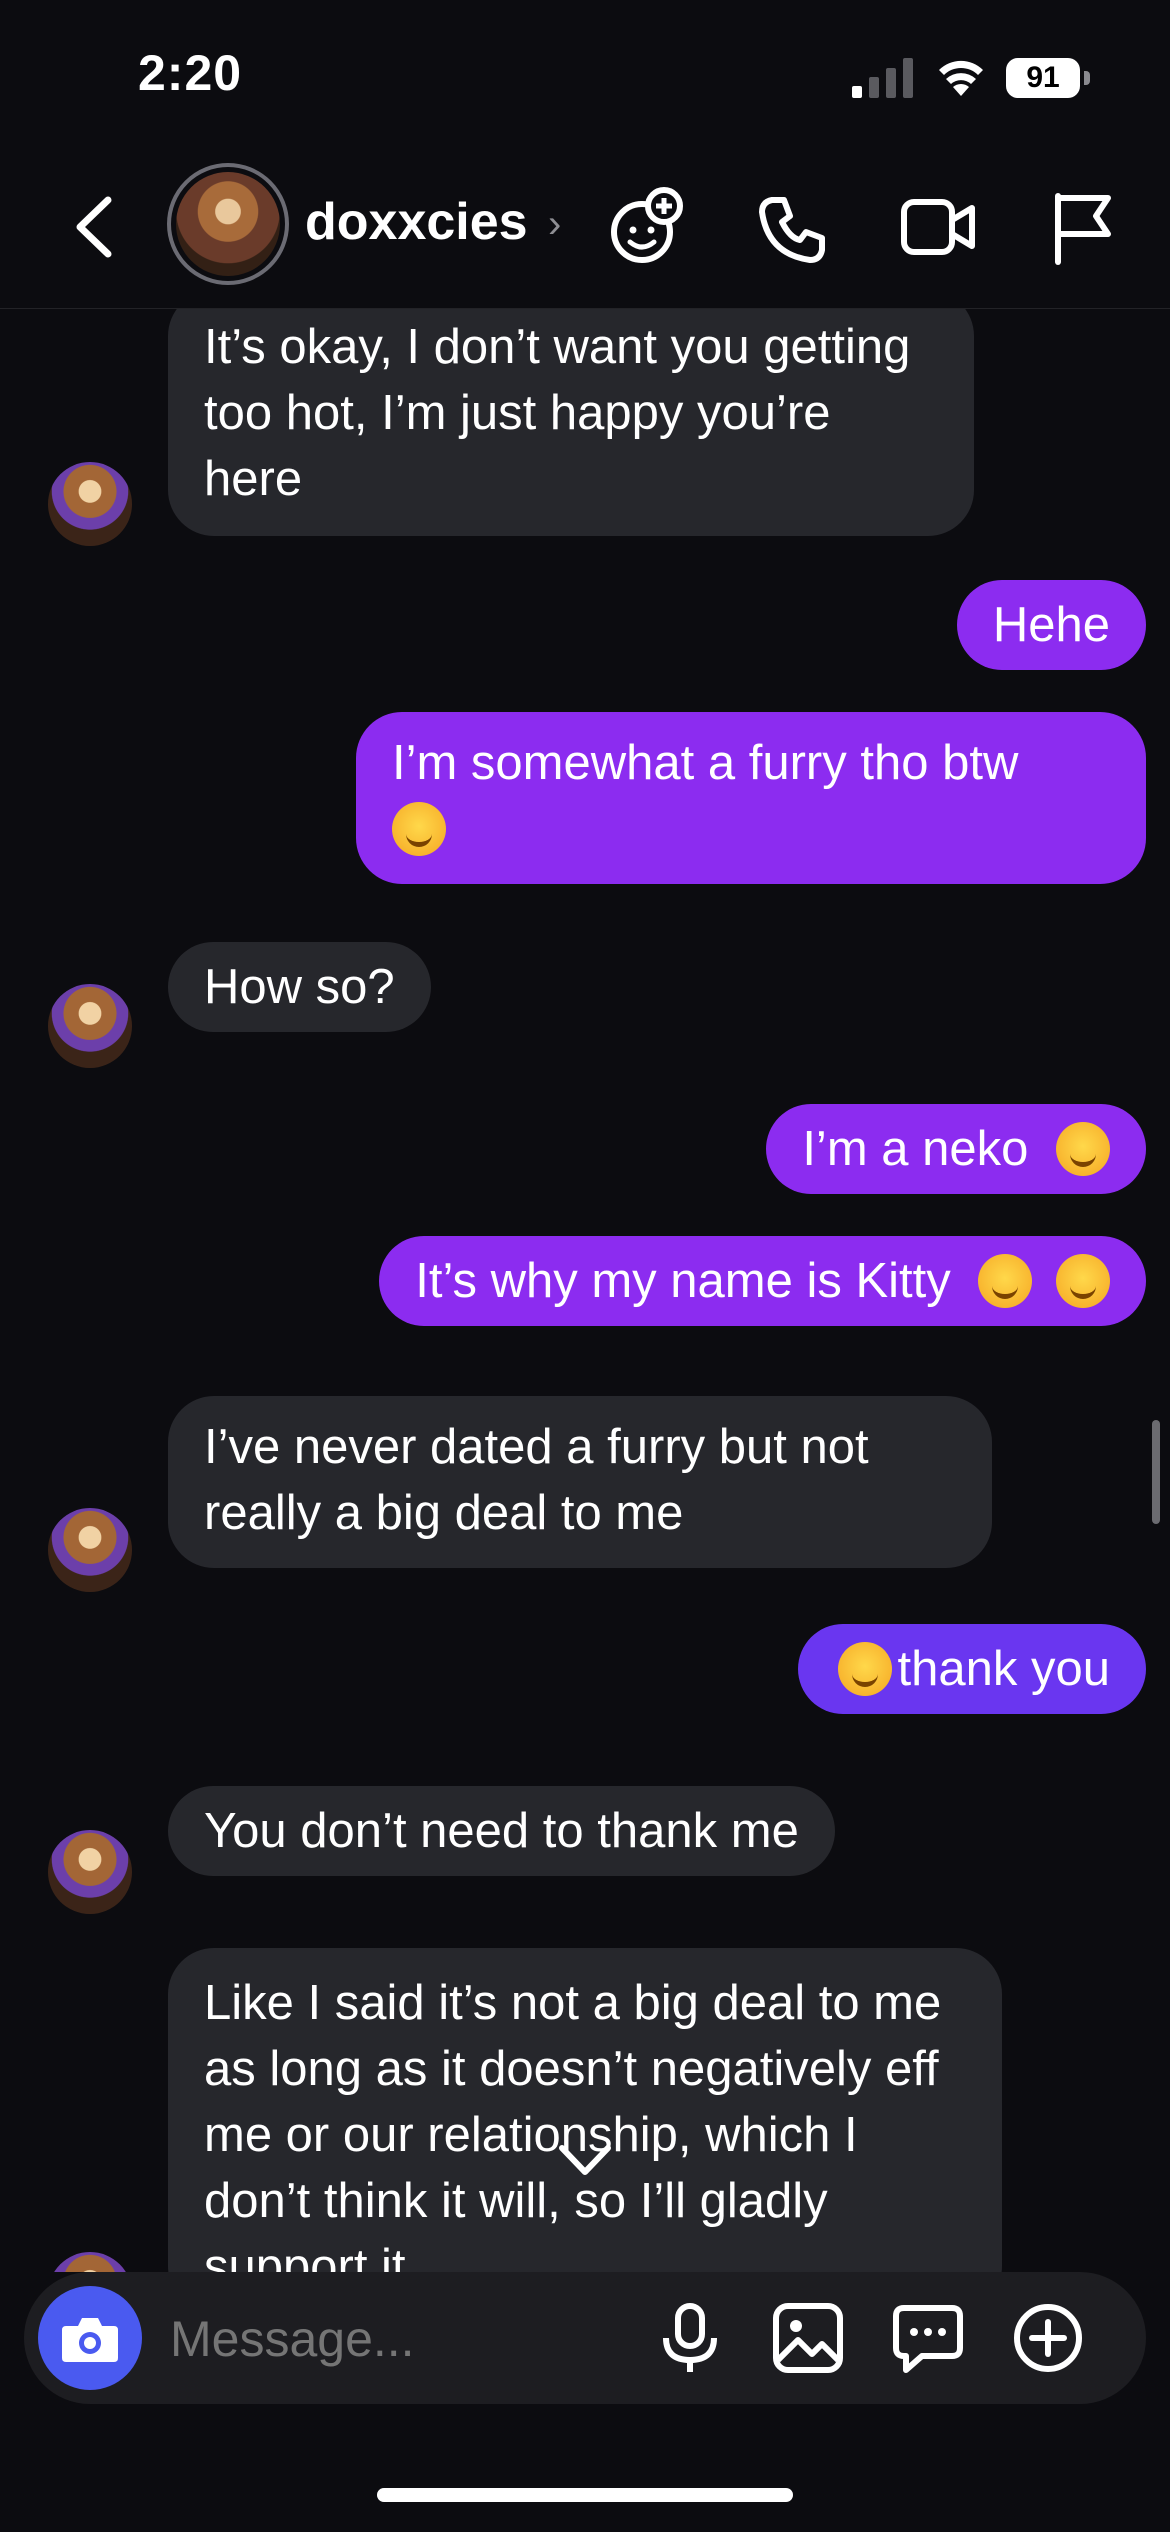 The height and width of the screenshot is (2532, 1170). What do you see at coordinates (96, 227) in the screenshot?
I see `back-chevron-icon` at bounding box center [96, 227].